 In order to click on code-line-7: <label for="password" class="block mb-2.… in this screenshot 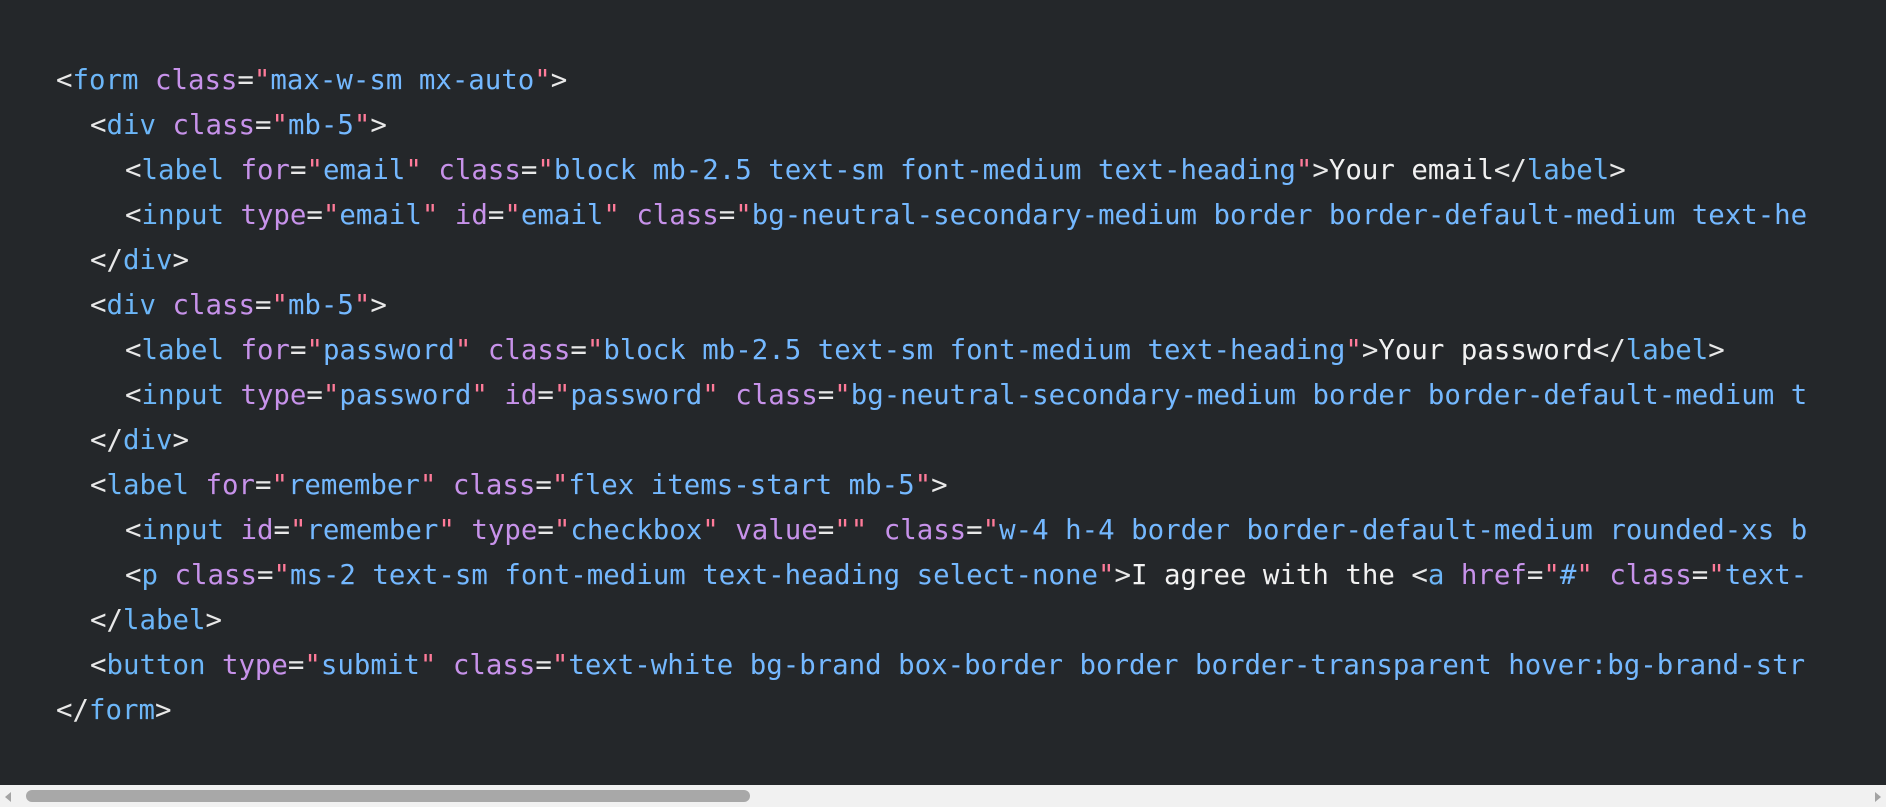, I will do `click(925, 350)`.